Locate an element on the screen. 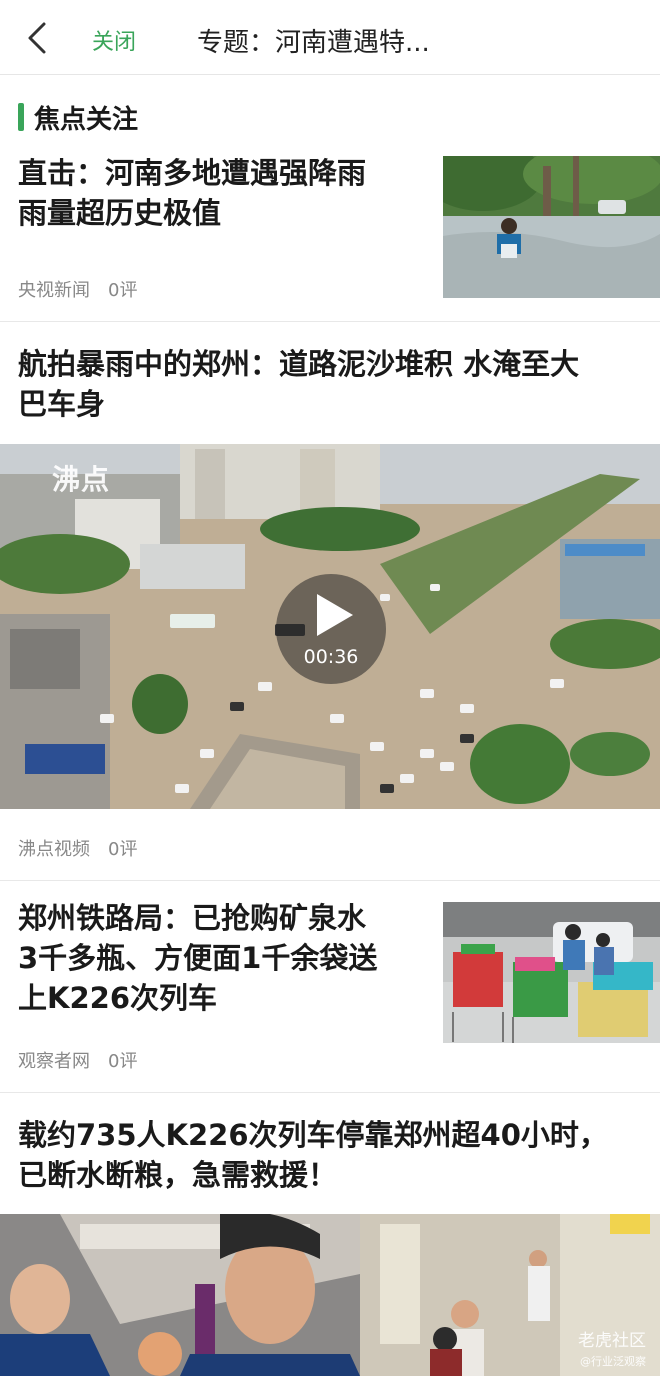 The height and width of the screenshot is (1376, 660). video-thumbnail is located at coordinates (330, 1295).